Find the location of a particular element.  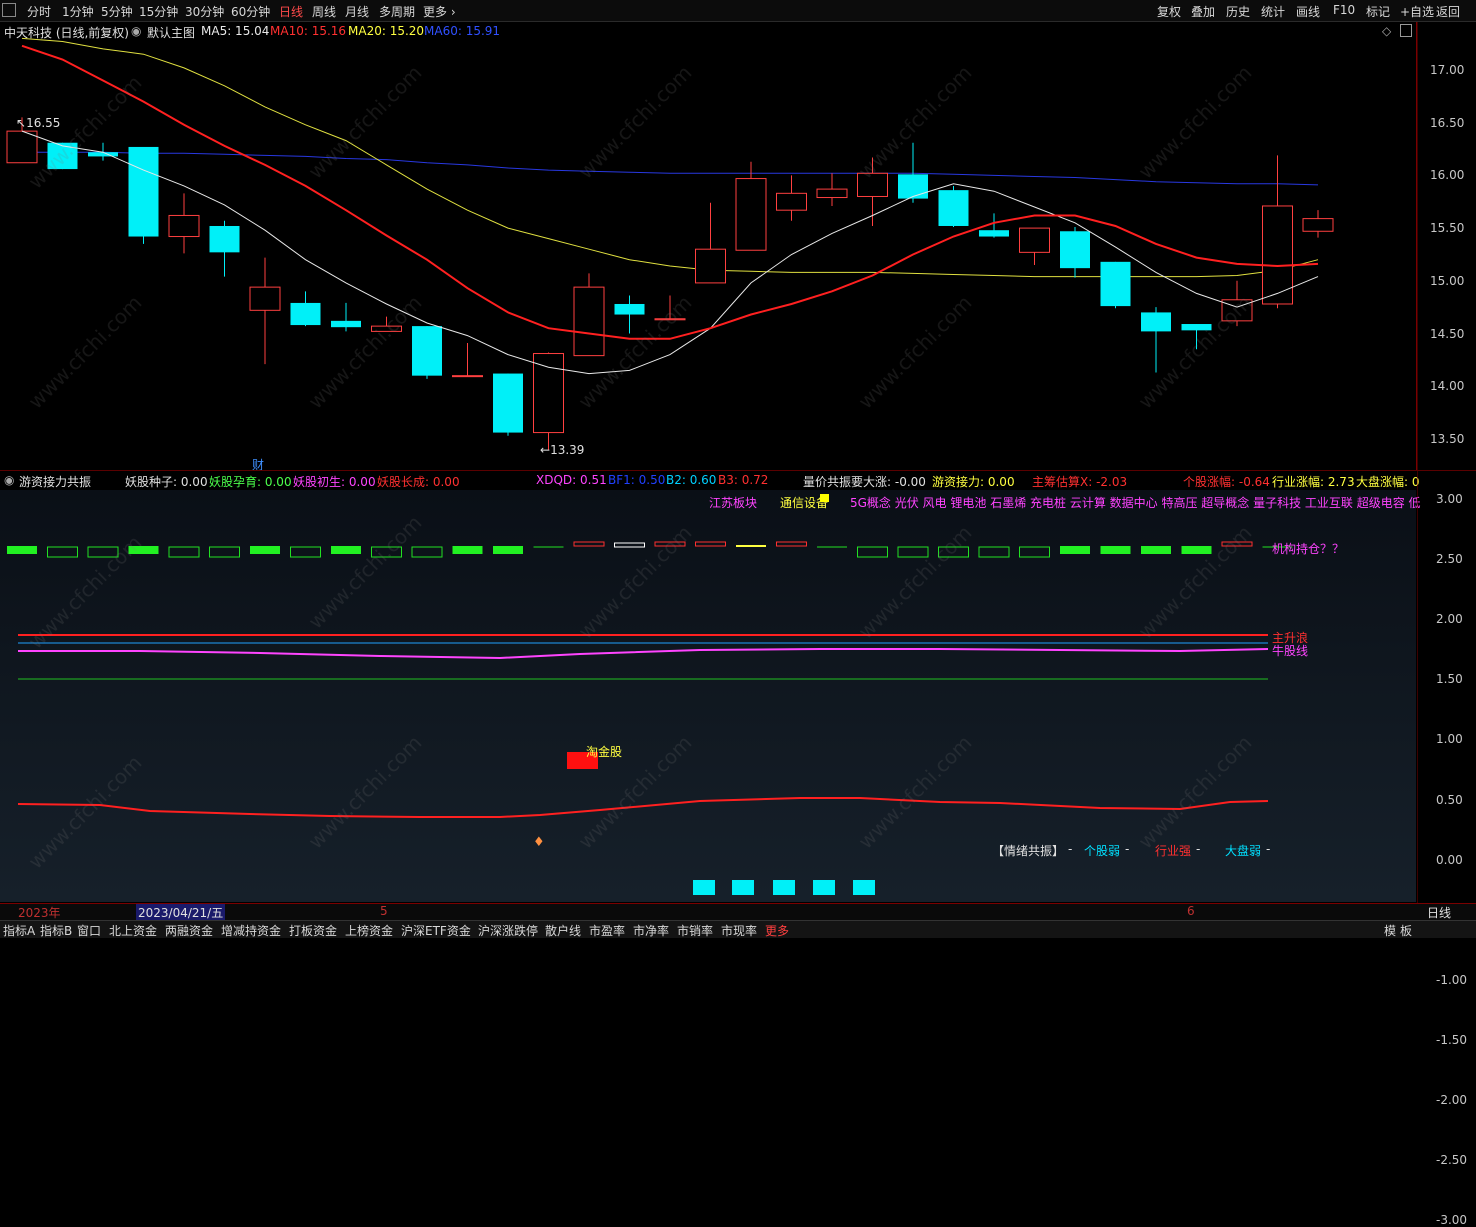

back-button: 返回 is located at coordinates (1448, 11).